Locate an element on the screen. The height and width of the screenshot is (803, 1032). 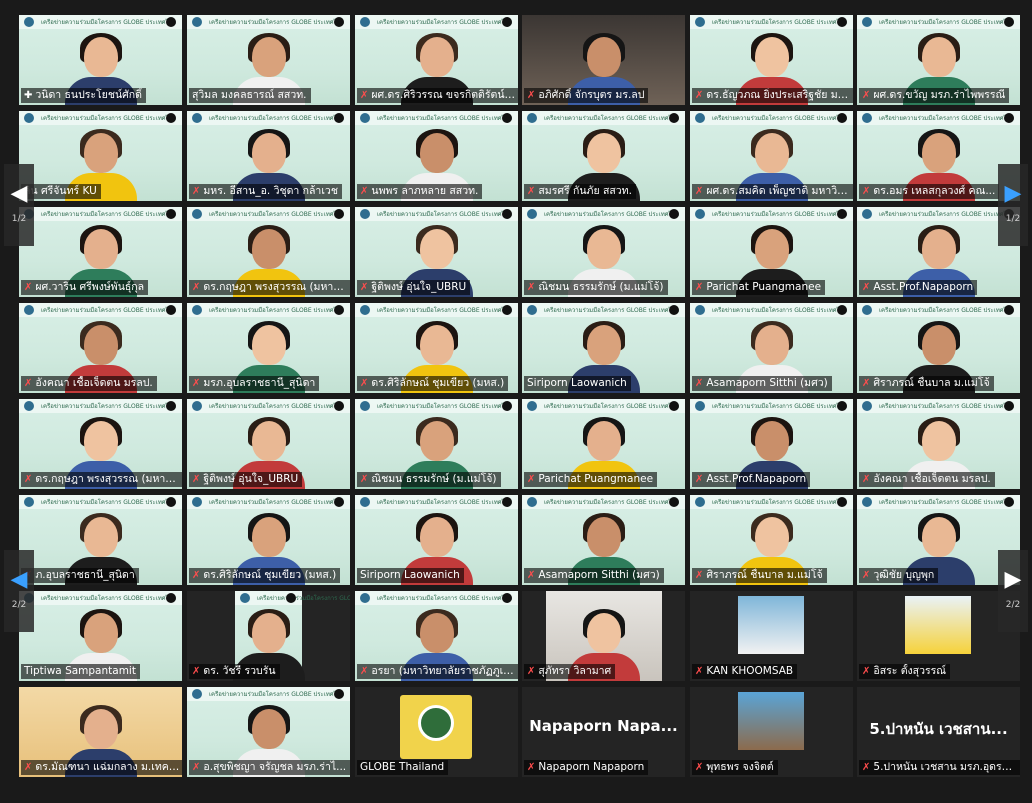
participant-tile: ✗ อิสระ ตั้งสุวรรณ์ is located at coordinates (938, 636).